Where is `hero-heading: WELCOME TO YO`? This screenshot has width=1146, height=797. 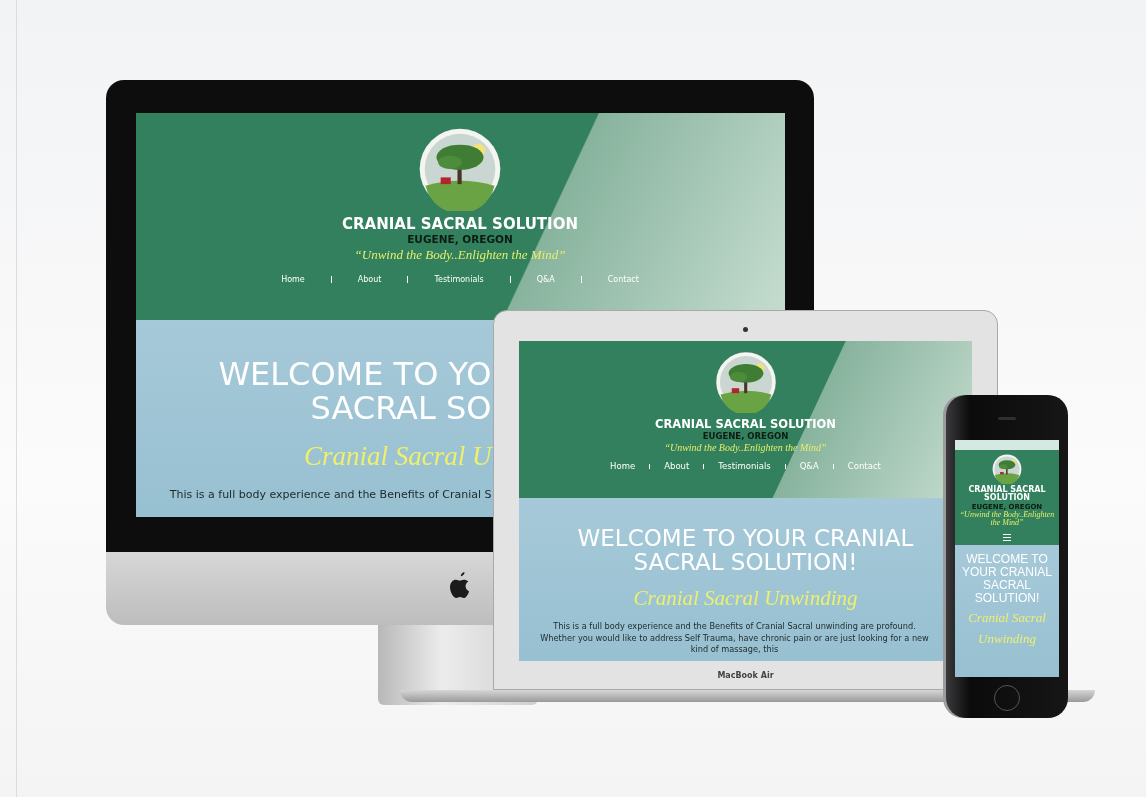
hero-heading: WELCOME TO YO is located at coordinates (355, 375).